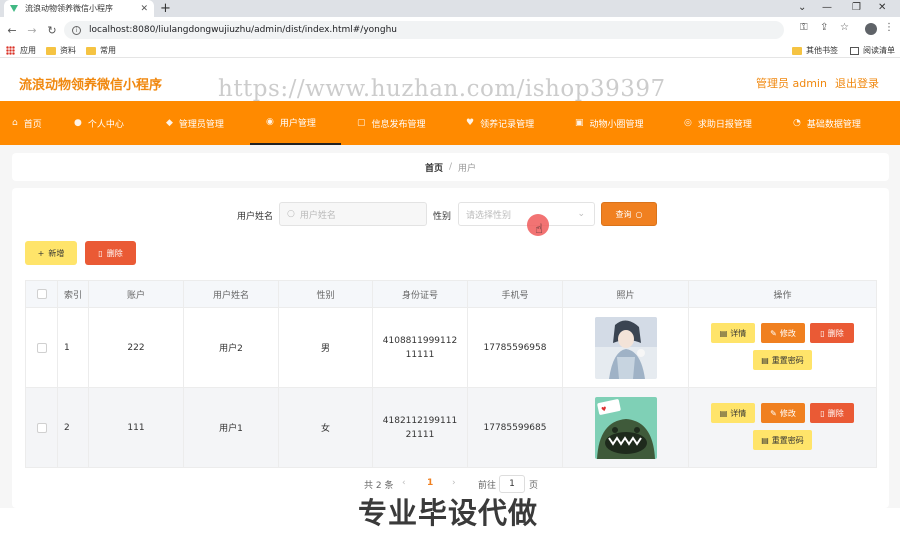  Describe the element at coordinates (639, 214) in the screenshot. I see `search-icon: ○` at that location.